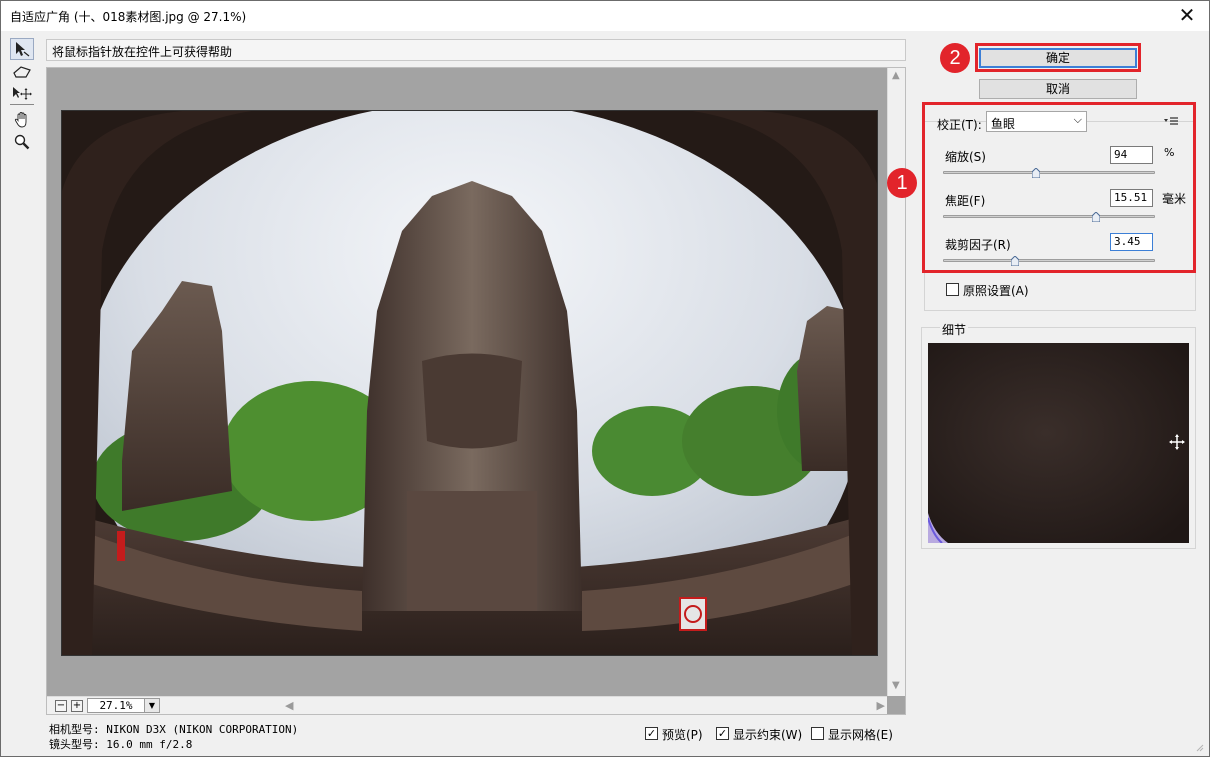  Describe the element at coordinates (152, 705) in the screenshot. I see `chevron-down-icon: ▼` at that location.